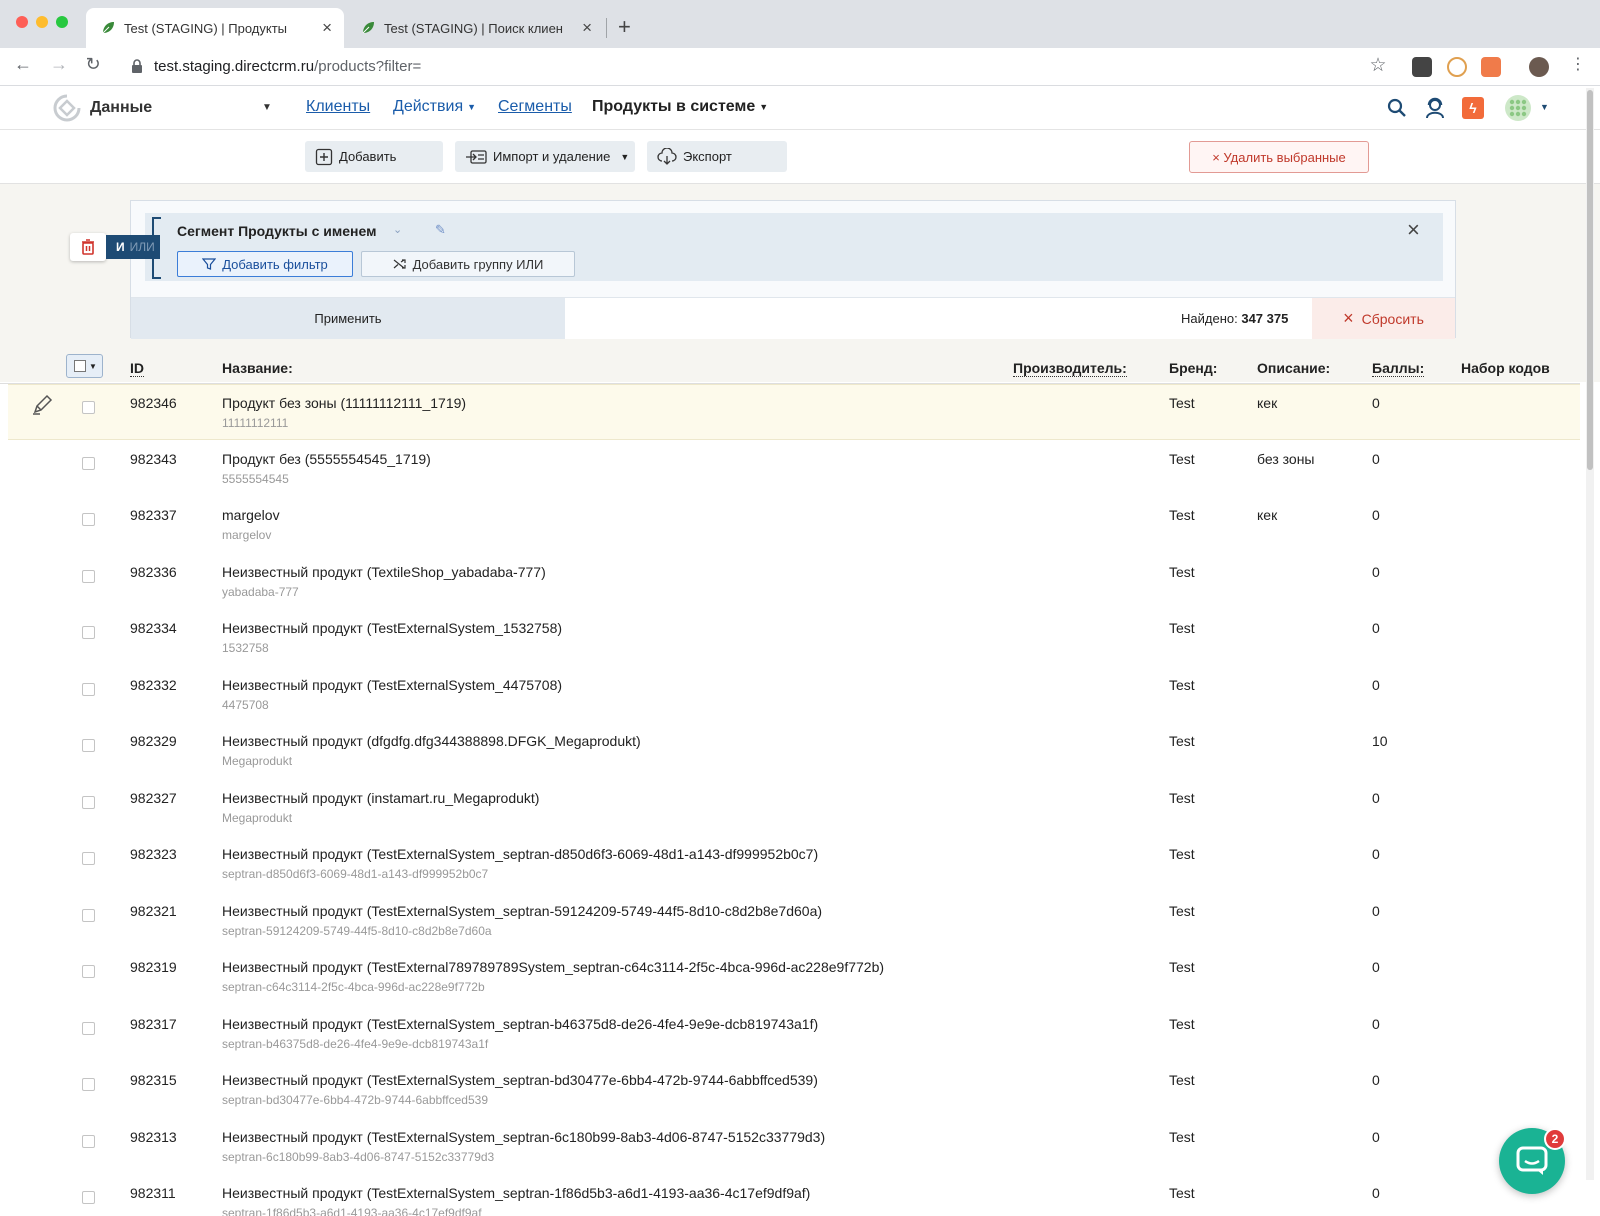 This screenshot has height=1216, width=1600. What do you see at coordinates (1070, 368) in the screenshot?
I see `column-header-manufacturer: Производитель:` at bounding box center [1070, 368].